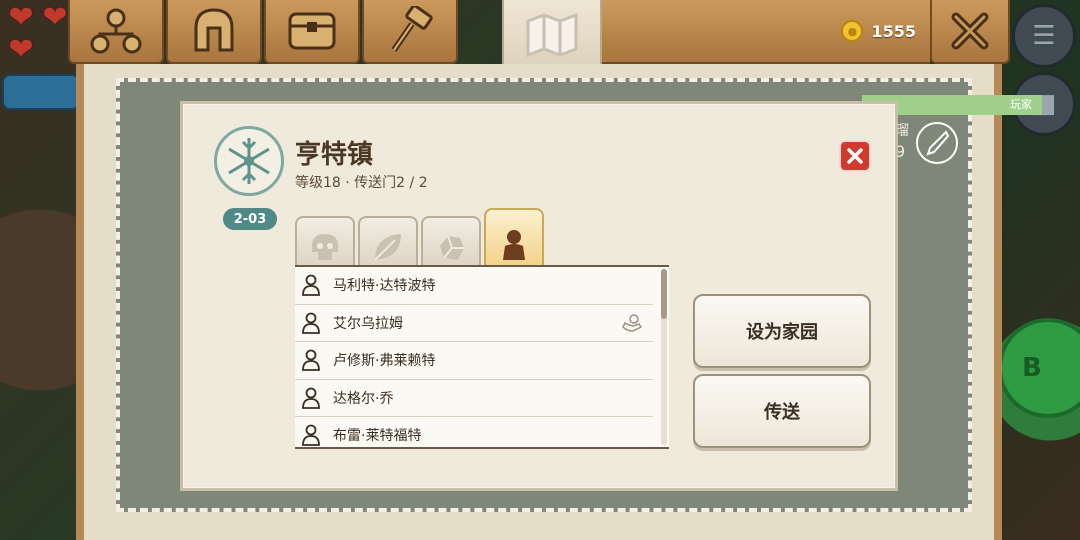 The image size is (1080, 540). Describe the element at coordinates (384, 286) in the screenshot. I see `resident-name: 马利特·达特波特` at that location.